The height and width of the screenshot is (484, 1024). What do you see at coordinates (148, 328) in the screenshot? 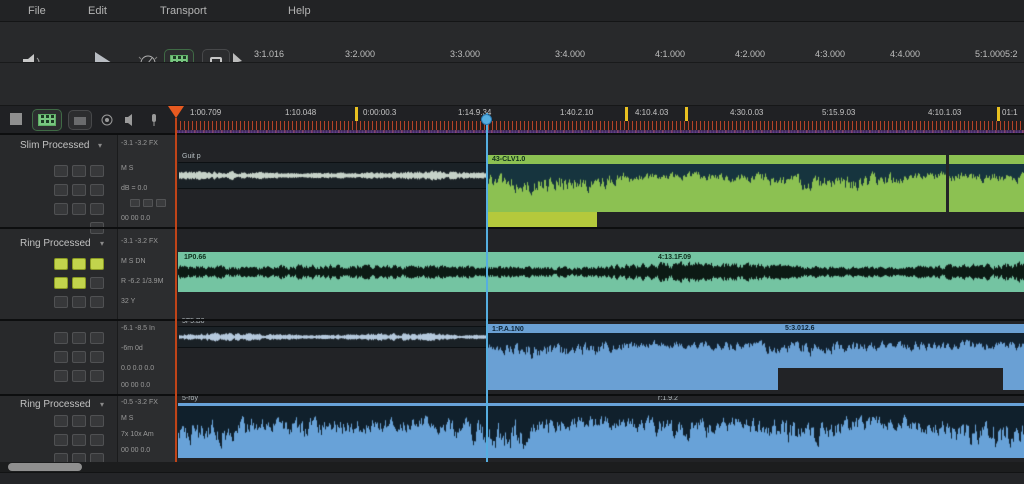
I see `track-volume-readout: -6.1 -8.5 In` at bounding box center [148, 328].